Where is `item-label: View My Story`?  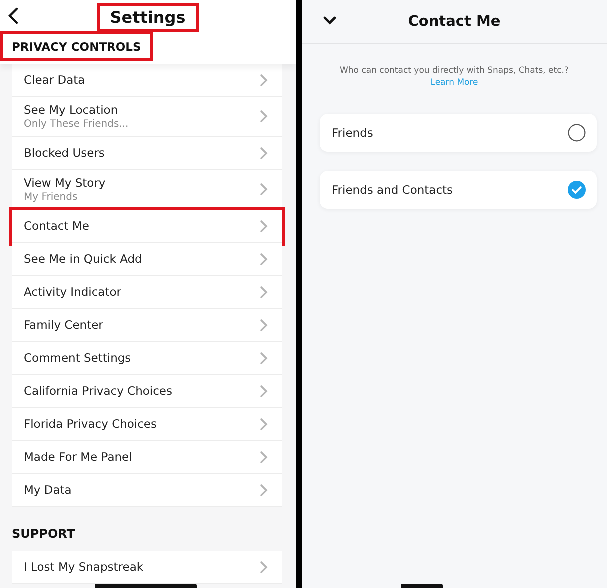 item-label: View My Story is located at coordinates (65, 183).